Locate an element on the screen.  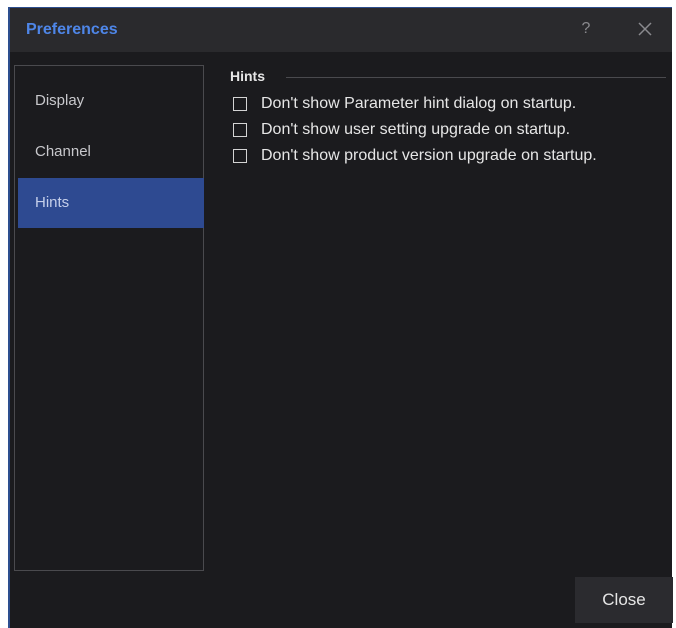
close-button: Close is located at coordinates (624, 600).